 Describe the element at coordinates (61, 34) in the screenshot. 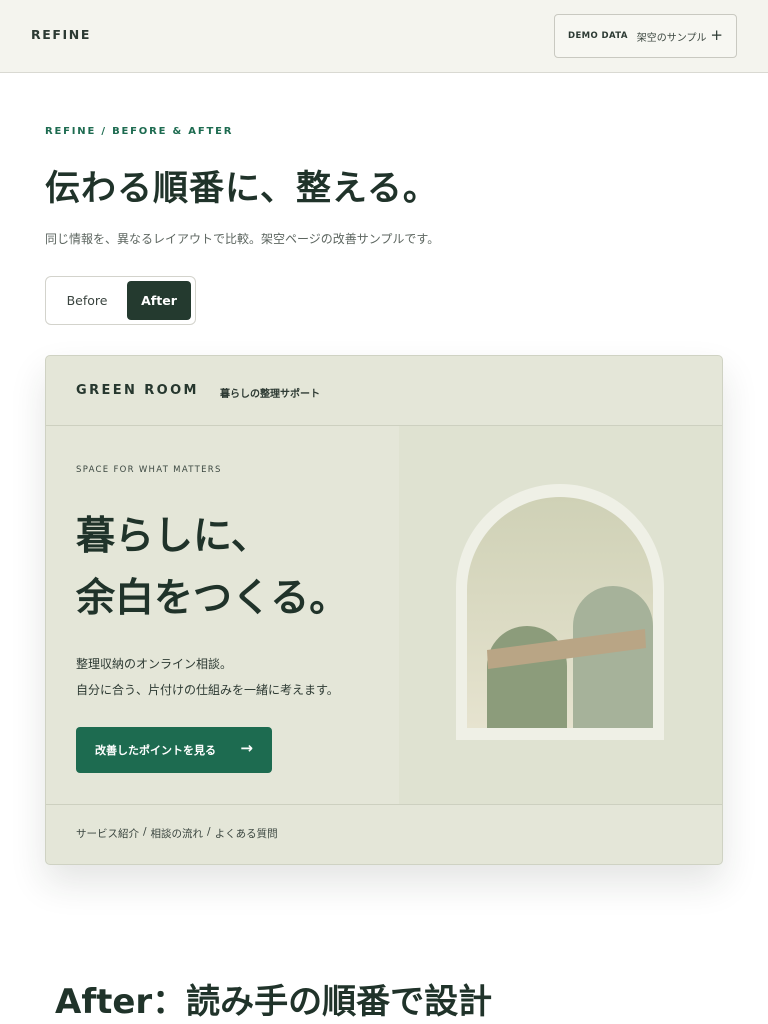

I see `brand-logo: REFINE` at that location.